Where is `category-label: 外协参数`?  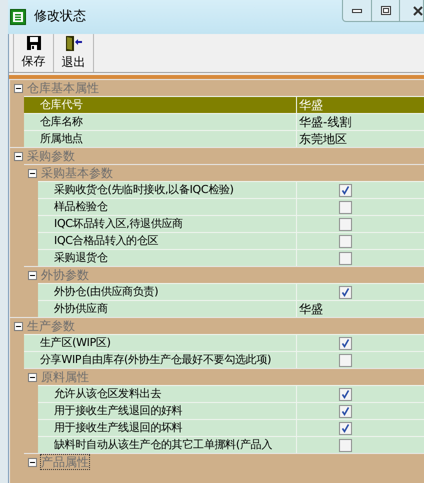
category-label: 外协参数 is located at coordinates (65, 275).